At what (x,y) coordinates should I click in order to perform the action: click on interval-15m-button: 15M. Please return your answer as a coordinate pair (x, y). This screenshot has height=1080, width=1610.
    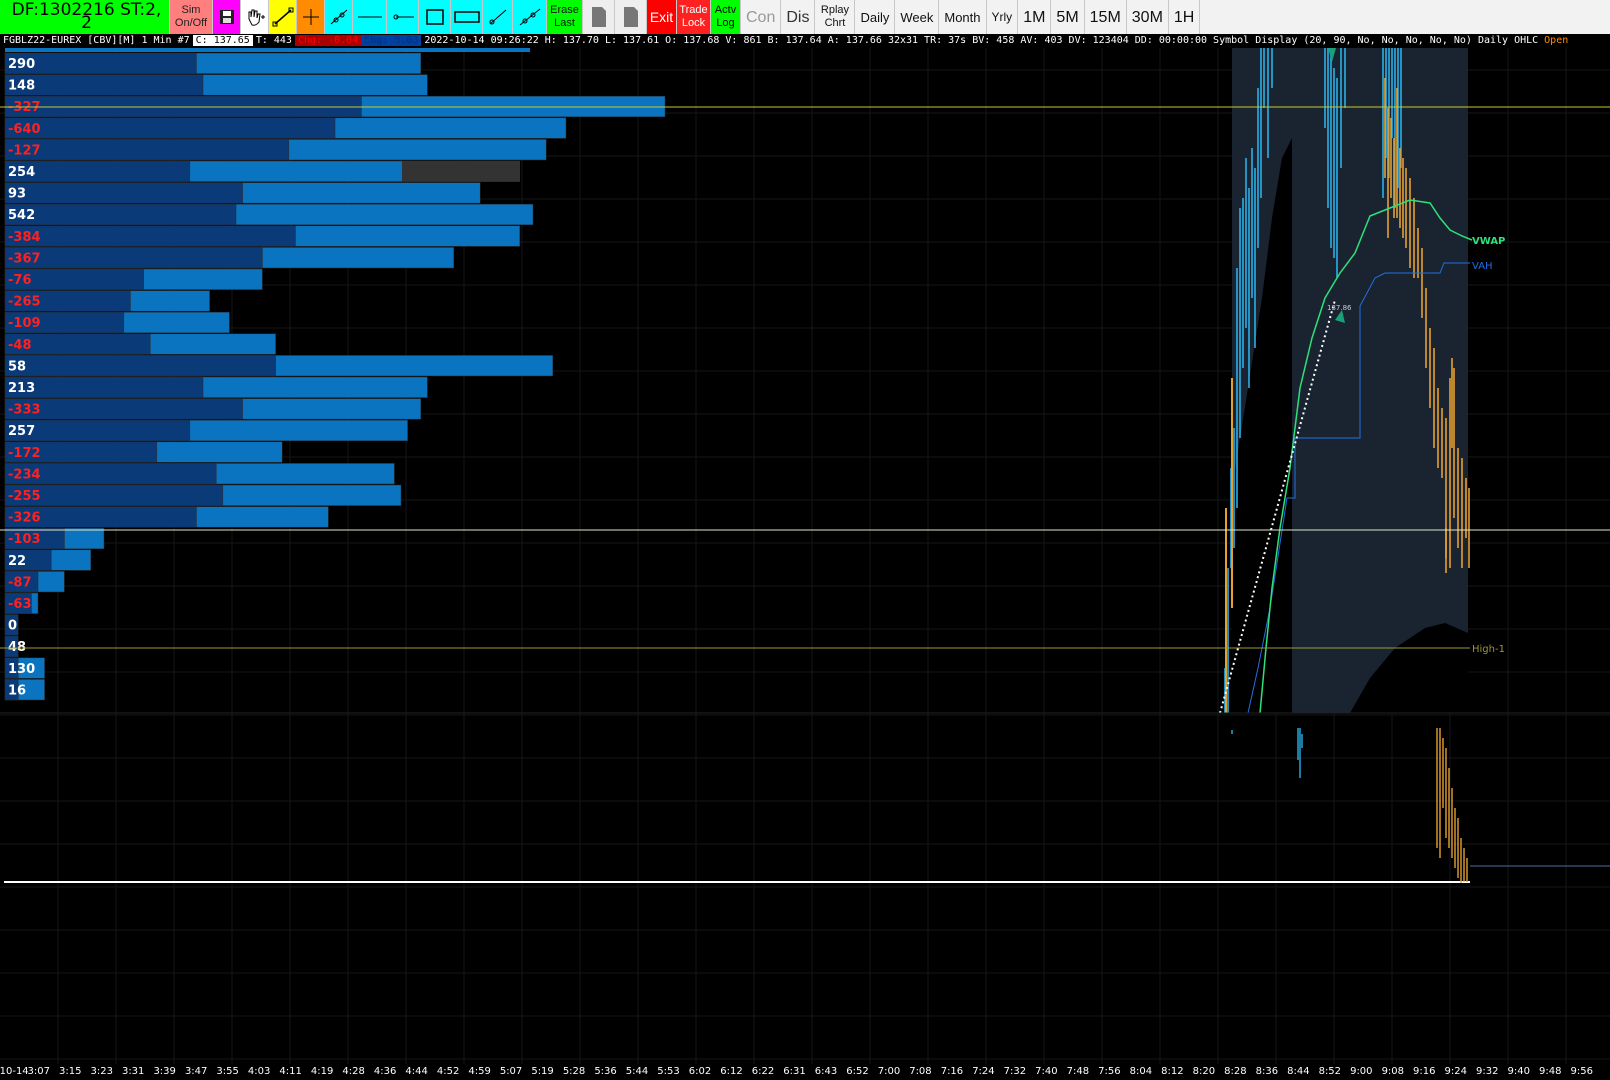
    Looking at the image, I should click on (1105, 17).